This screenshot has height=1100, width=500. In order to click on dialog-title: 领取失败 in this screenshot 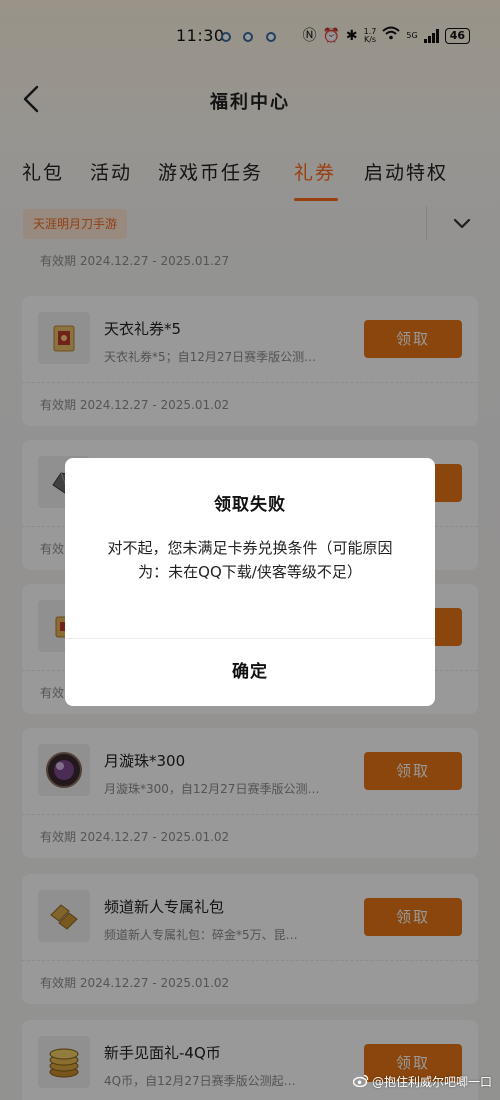, I will do `click(250, 505)`.